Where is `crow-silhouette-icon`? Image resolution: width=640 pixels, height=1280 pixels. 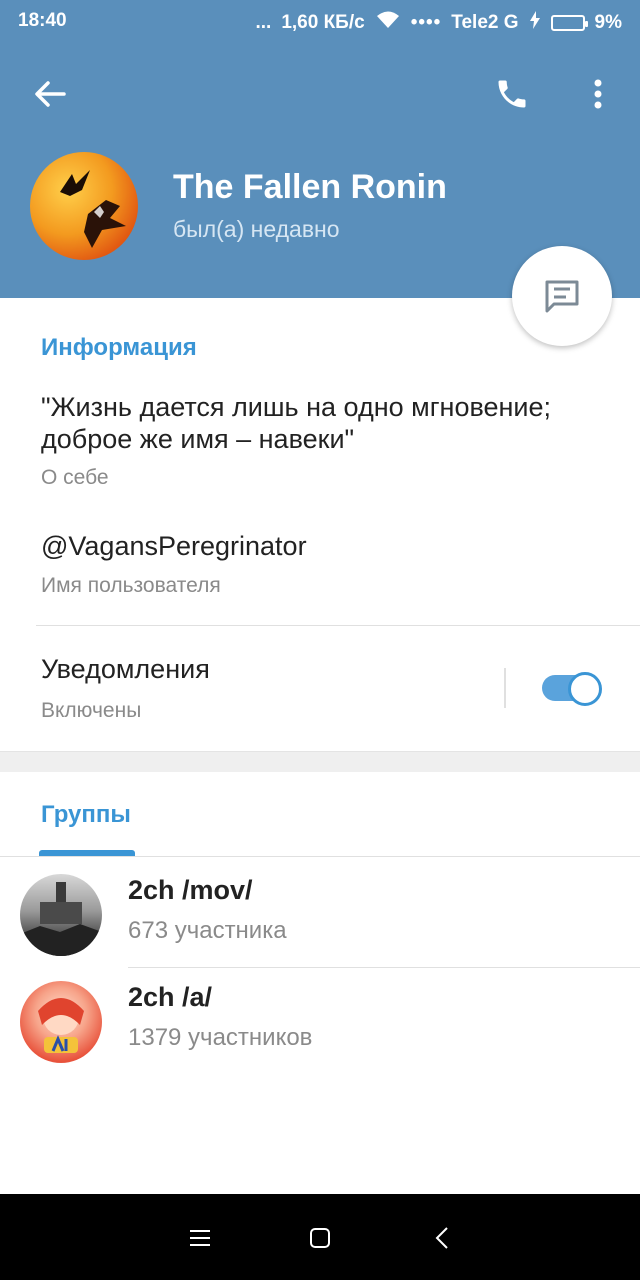
crow-silhouette-icon is located at coordinates (93, 209).